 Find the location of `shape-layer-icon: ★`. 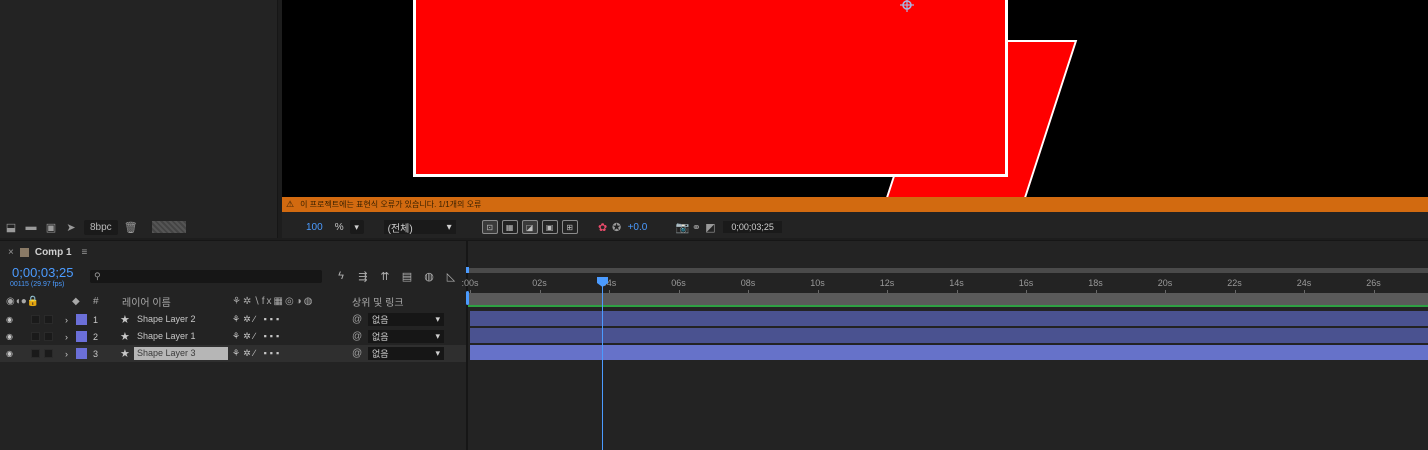

shape-layer-icon: ★ is located at coordinates (125, 337).